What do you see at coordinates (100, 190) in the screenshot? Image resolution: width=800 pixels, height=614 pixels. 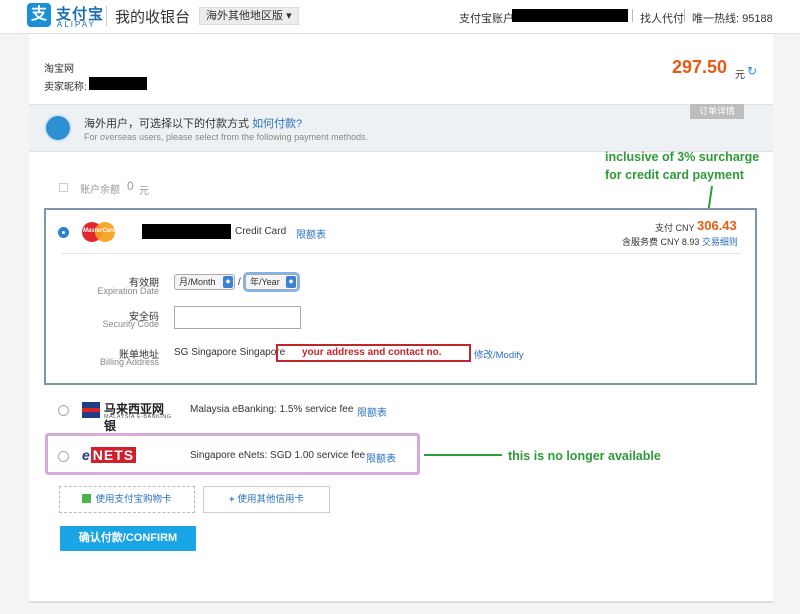 I see `balance-label: 账户余额` at bounding box center [100, 190].